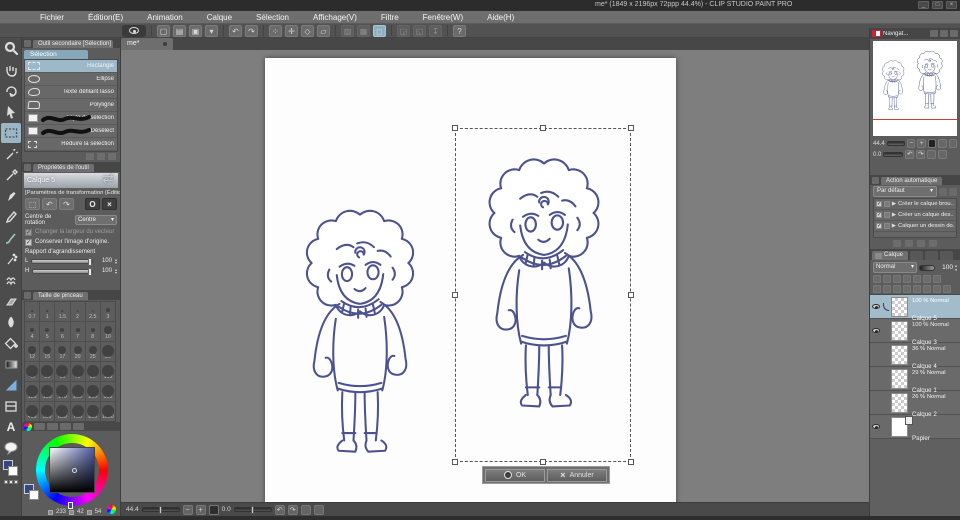 The width and height of the screenshot is (960, 520). What do you see at coordinates (455, 295) in the screenshot?
I see `transform-handle-w` at bounding box center [455, 295].